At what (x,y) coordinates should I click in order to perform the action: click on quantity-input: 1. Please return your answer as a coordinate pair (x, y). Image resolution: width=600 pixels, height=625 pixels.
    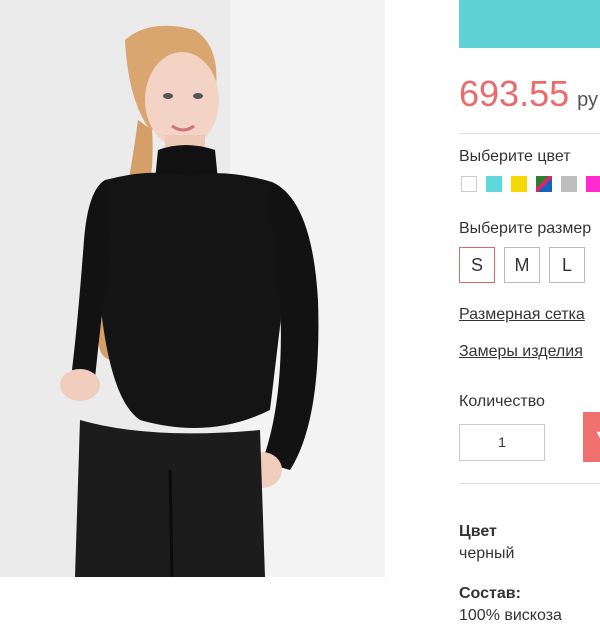
    Looking at the image, I should click on (502, 442).